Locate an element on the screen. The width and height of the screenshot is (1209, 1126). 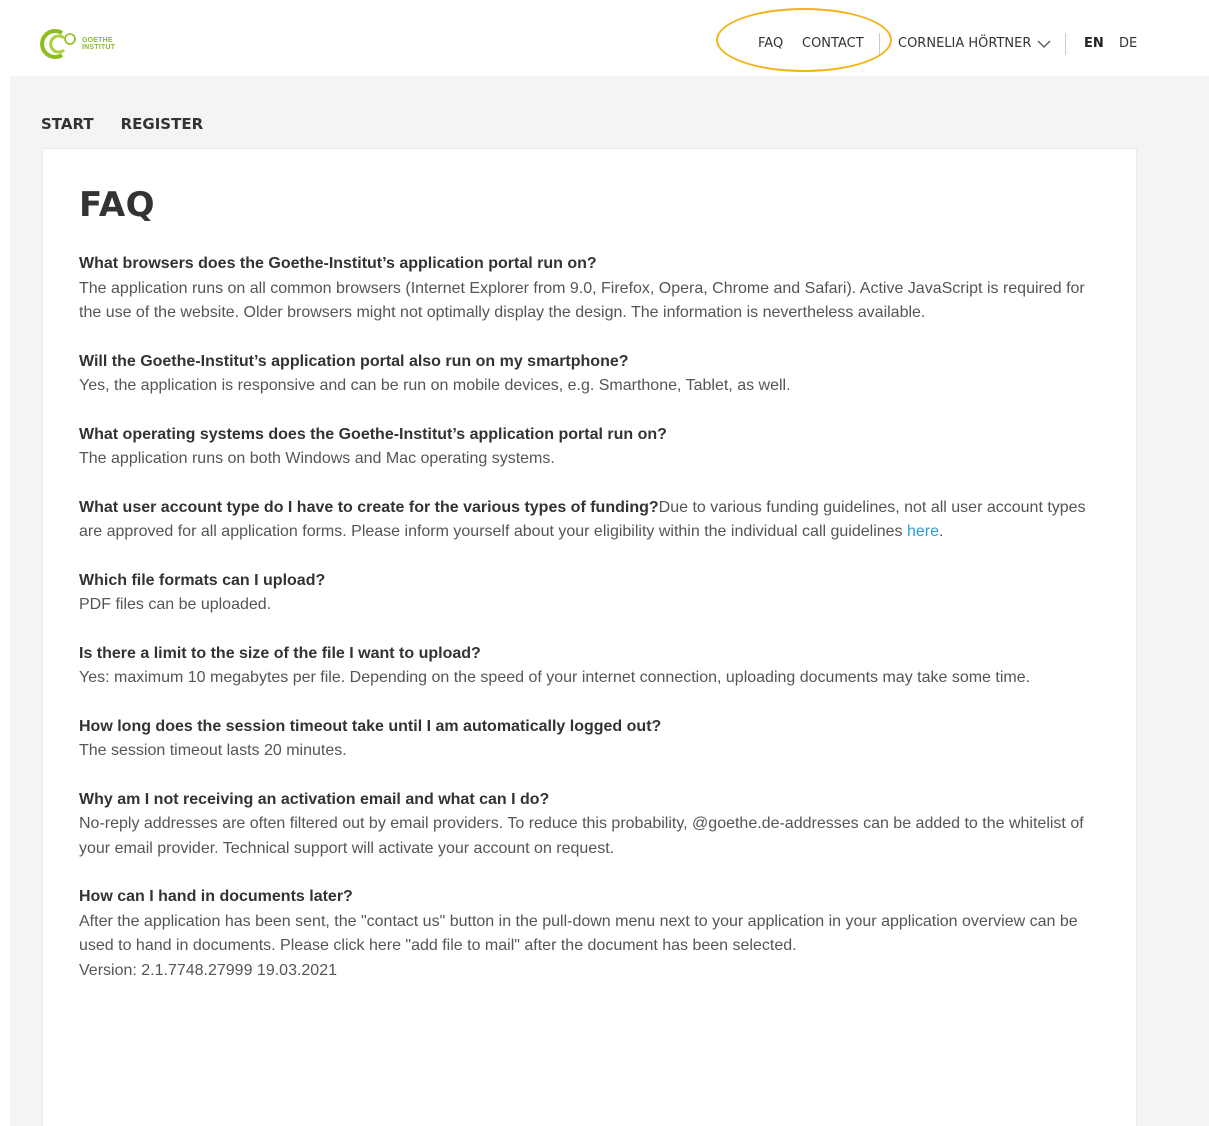
goethe-logo-icon is located at coordinates (58, 44).